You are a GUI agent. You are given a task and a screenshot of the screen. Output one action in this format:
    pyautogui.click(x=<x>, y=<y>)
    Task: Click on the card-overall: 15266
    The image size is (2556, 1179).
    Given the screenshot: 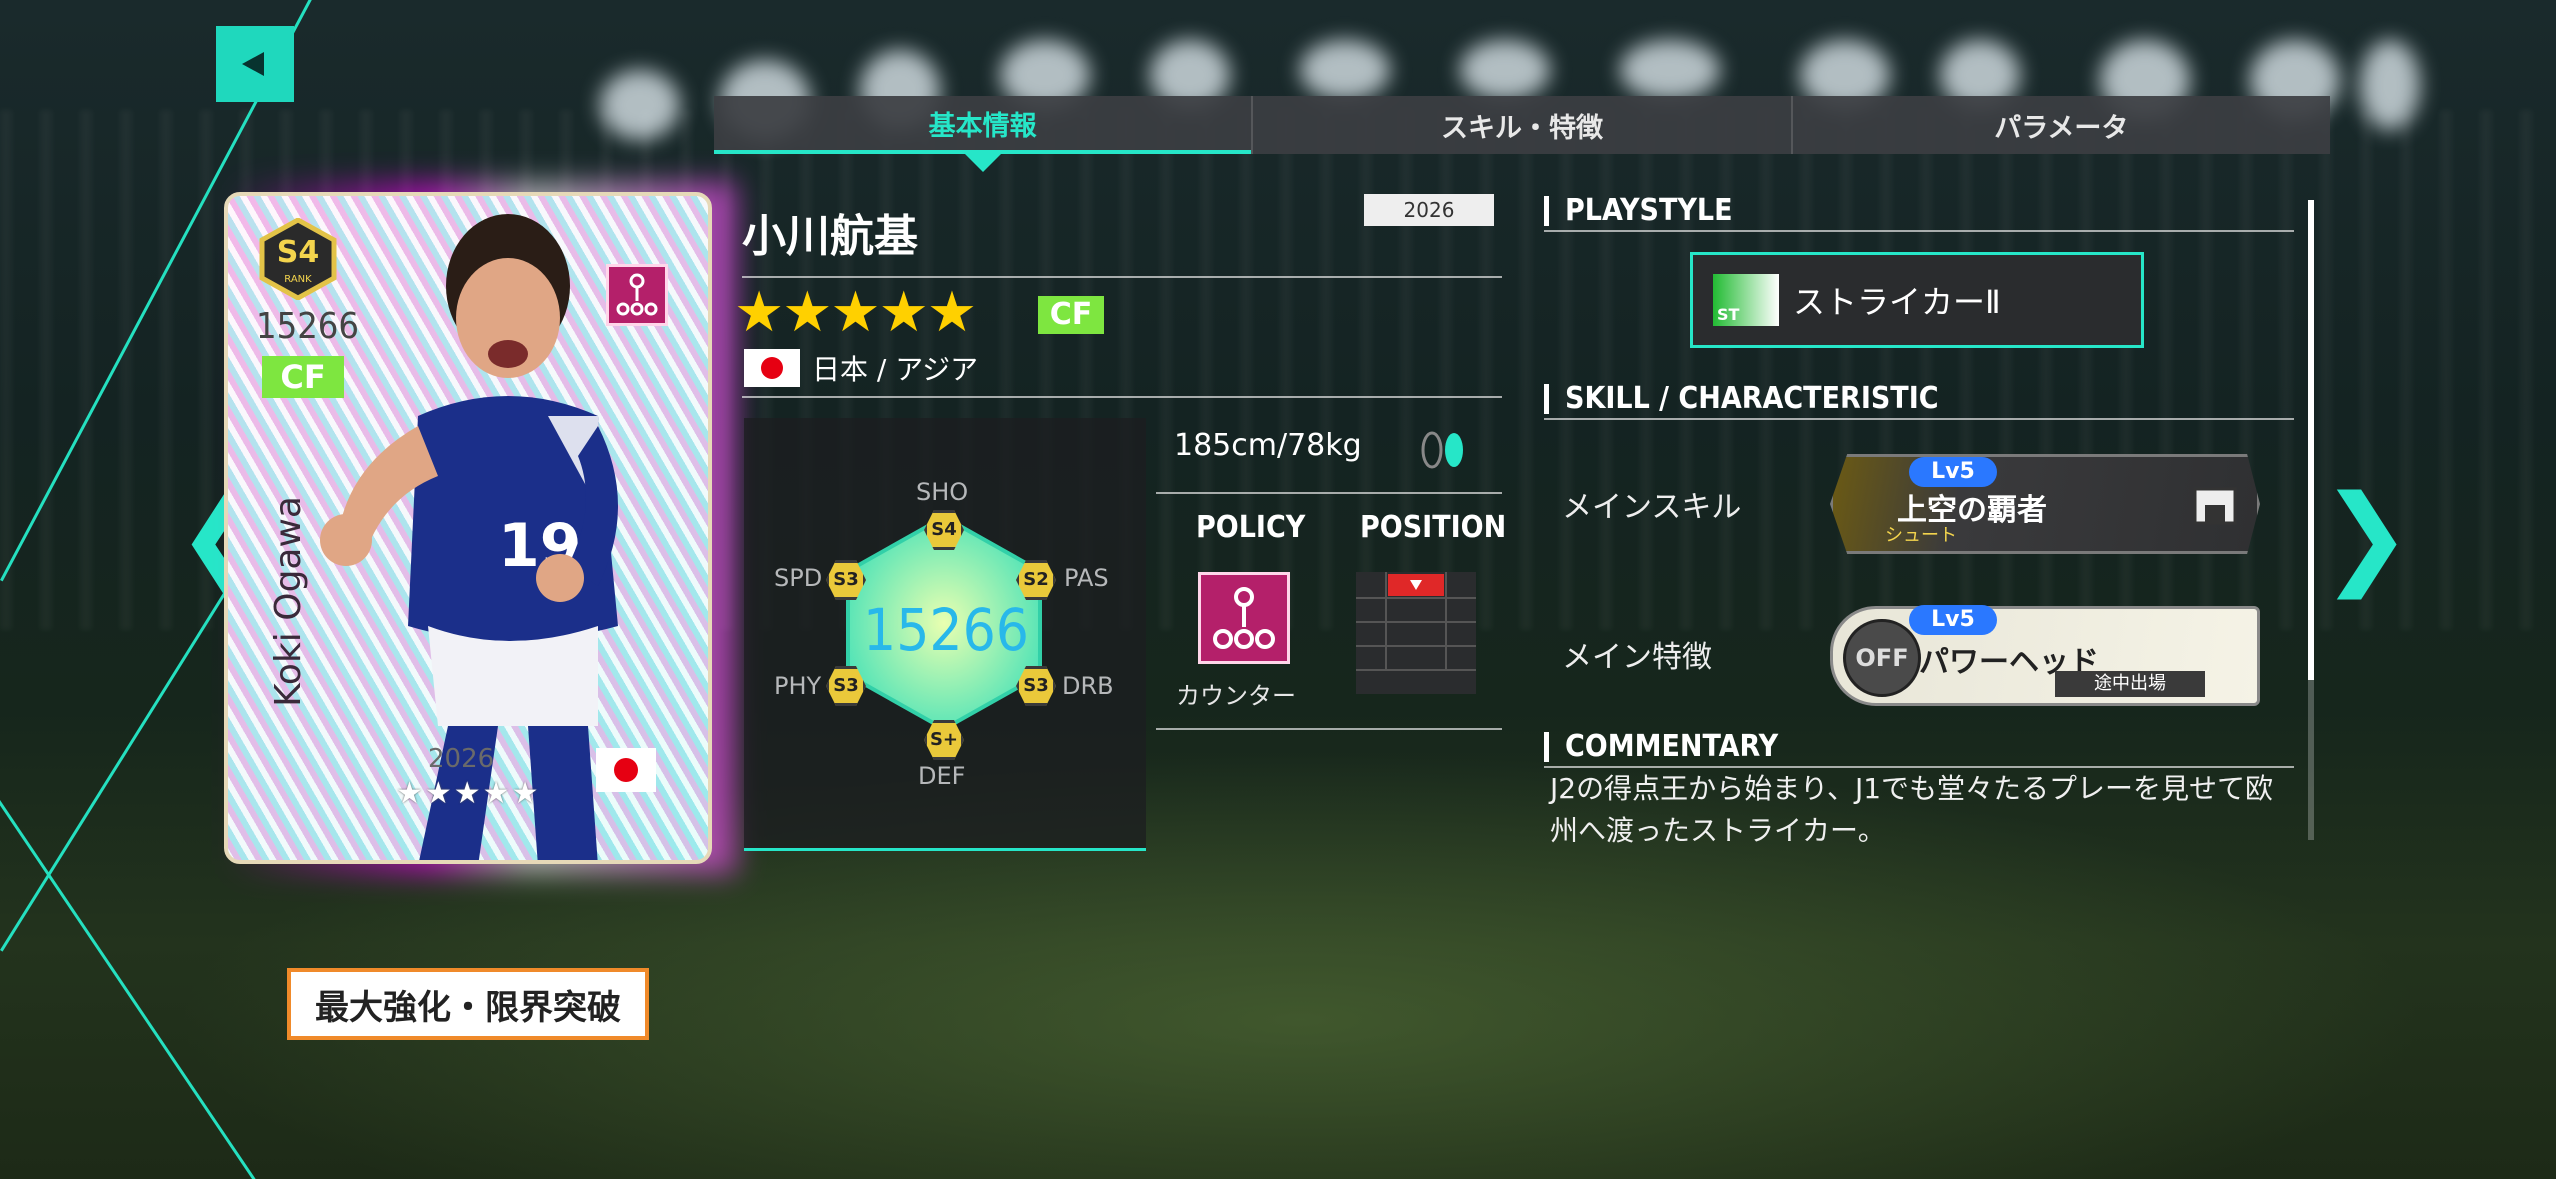 What is the action you would take?
    pyautogui.click(x=308, y=326)
    